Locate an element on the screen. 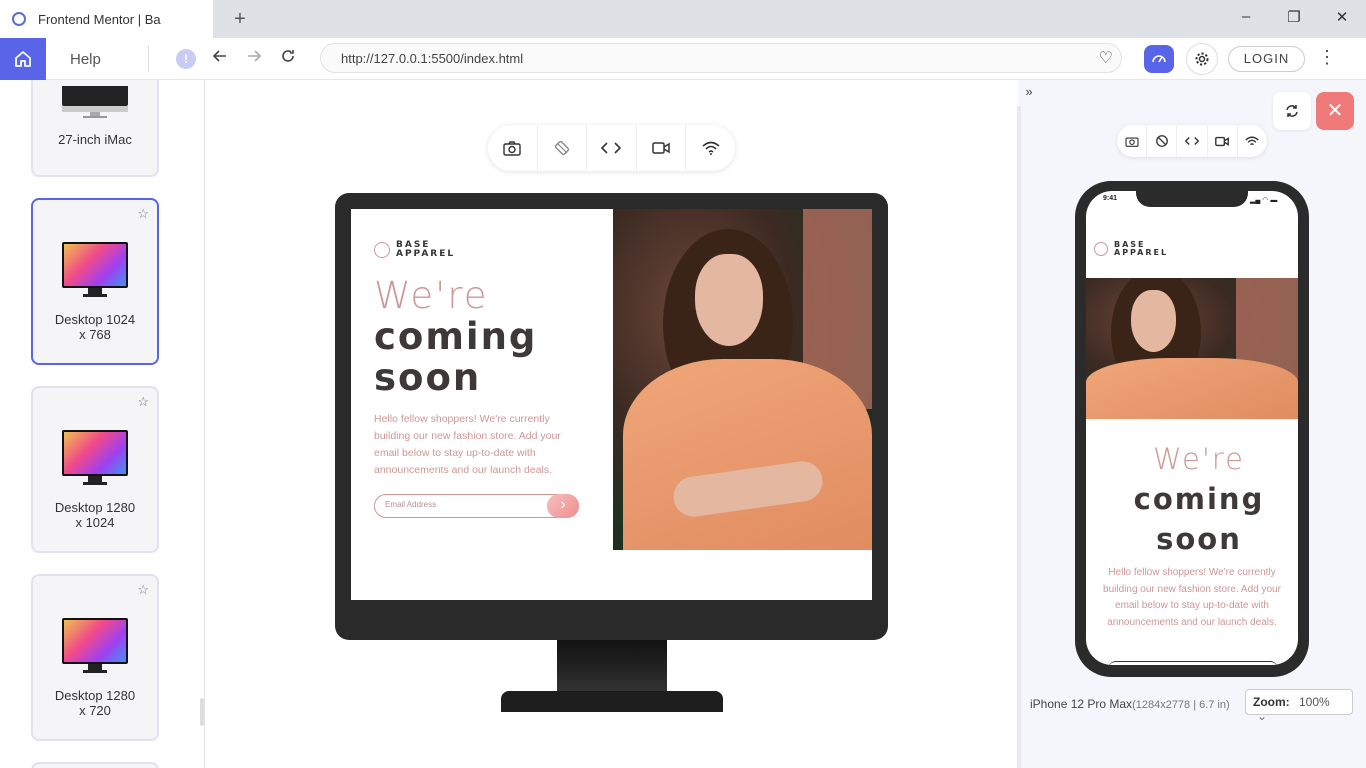 The height and width of the screenshot is (768, 1366). device-specs: (1284x2778 | 6.7 in) is located at coordinates (1181, 705).